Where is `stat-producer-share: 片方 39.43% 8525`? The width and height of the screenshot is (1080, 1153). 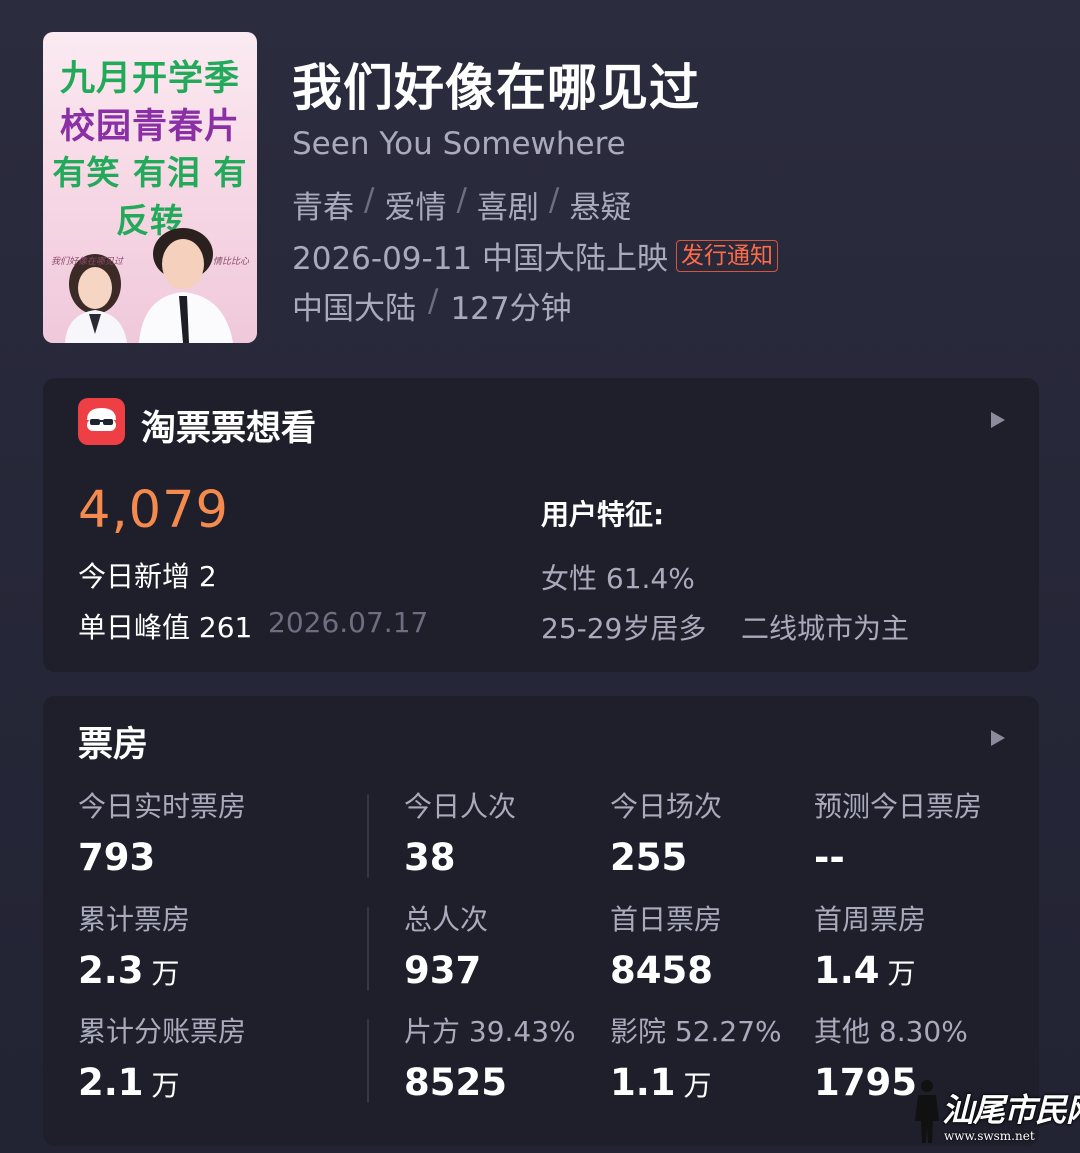
stat-producer-share: 片方 39.43% 8525 is located at coordinates (490, 1059).